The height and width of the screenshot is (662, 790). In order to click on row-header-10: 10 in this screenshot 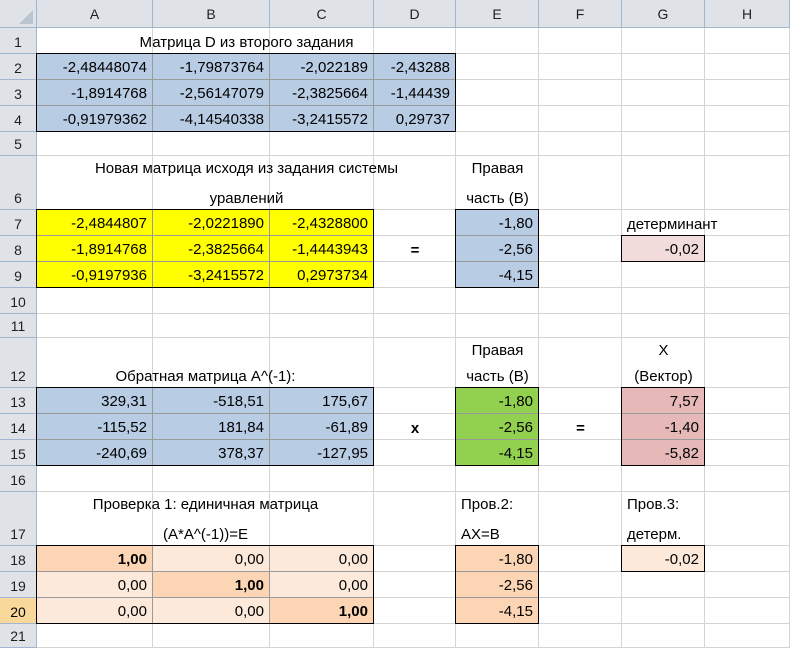, I will do `click(18, 301)`.